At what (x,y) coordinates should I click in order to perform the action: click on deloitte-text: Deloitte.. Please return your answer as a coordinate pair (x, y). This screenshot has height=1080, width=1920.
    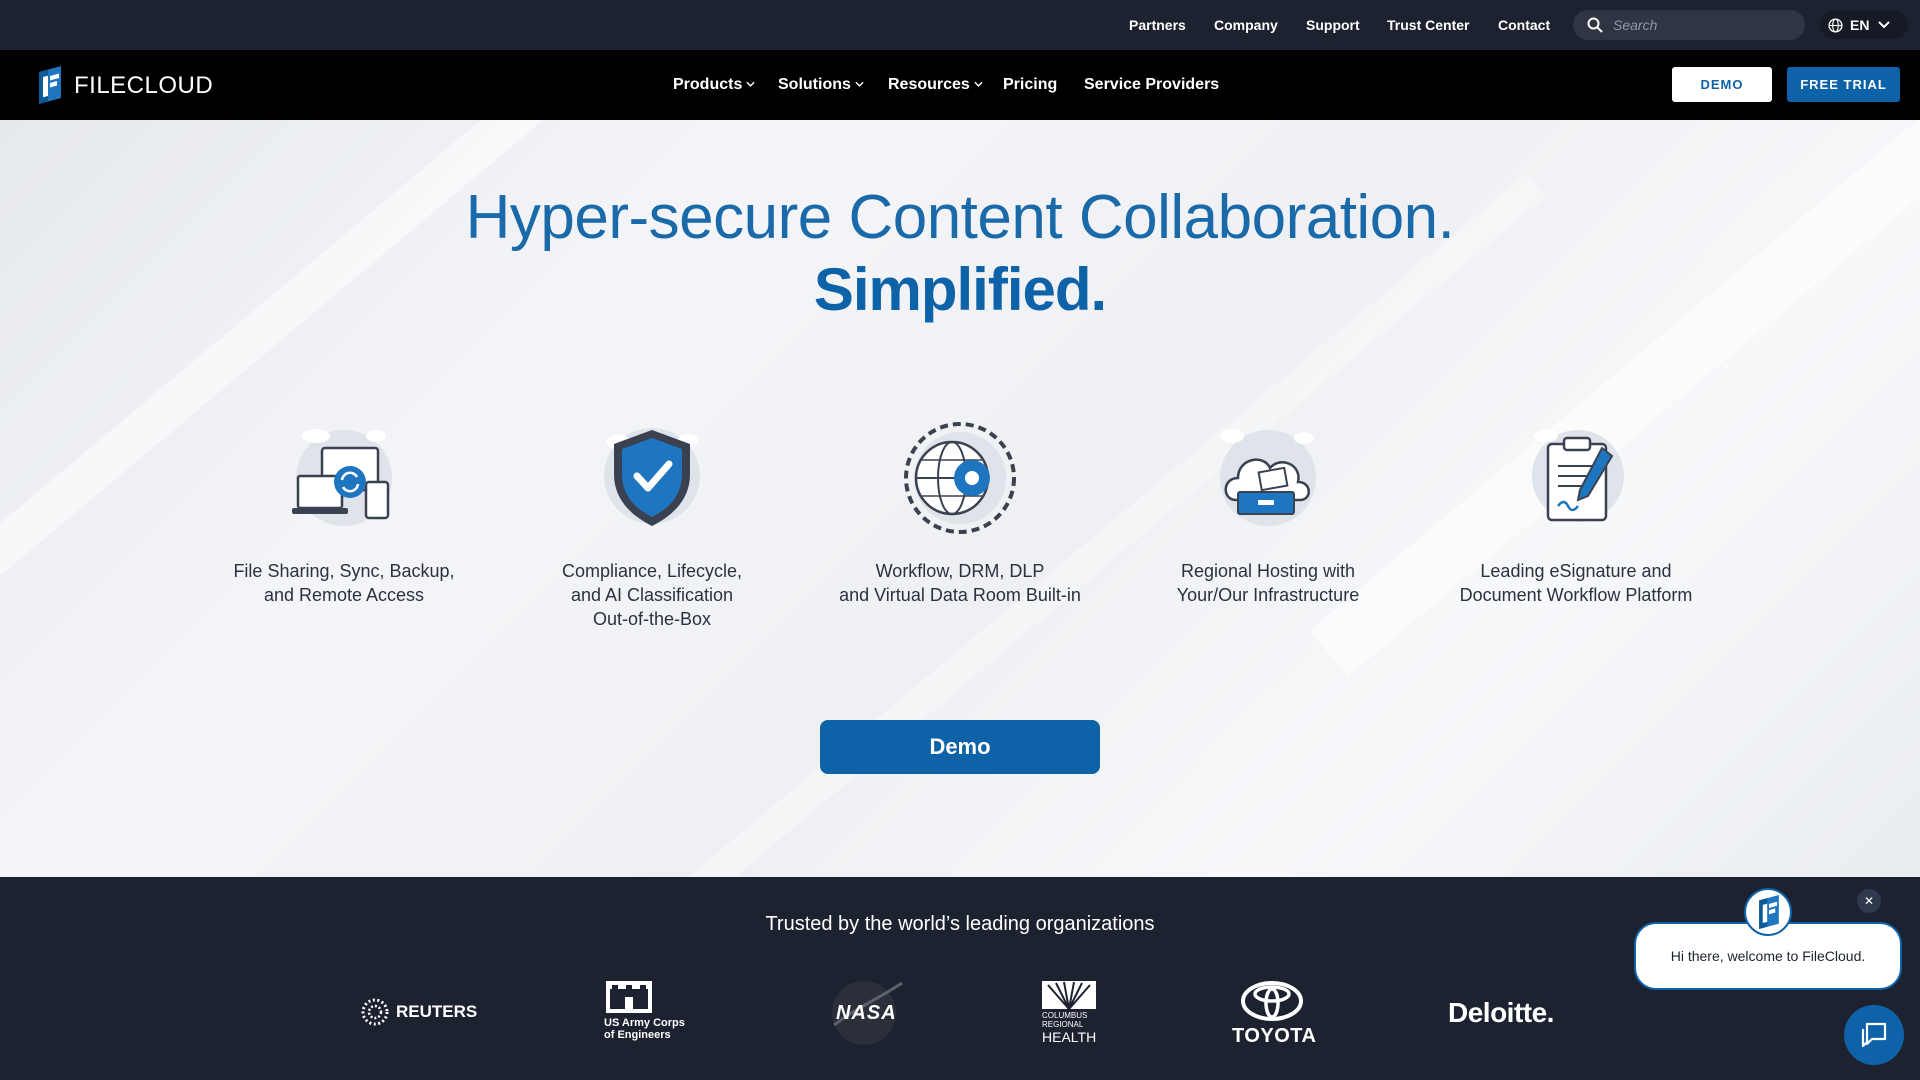
    Looking at the image, I should click on (1501, 1012).